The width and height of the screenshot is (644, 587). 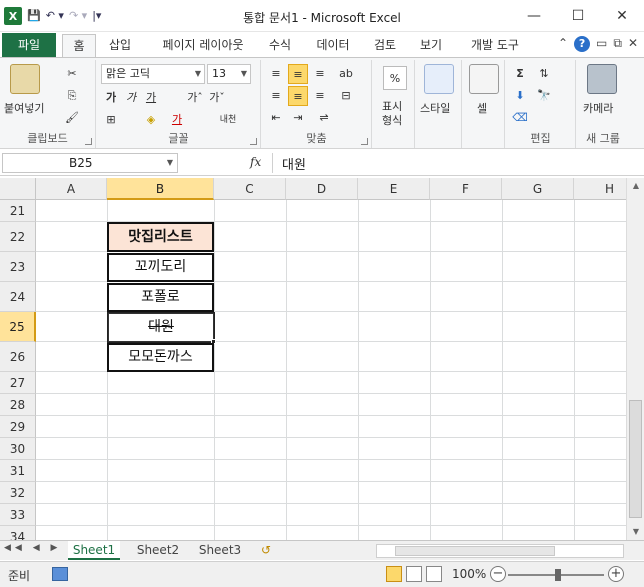 I want to click on orientation-button: ab, so click(x=346, y=74).